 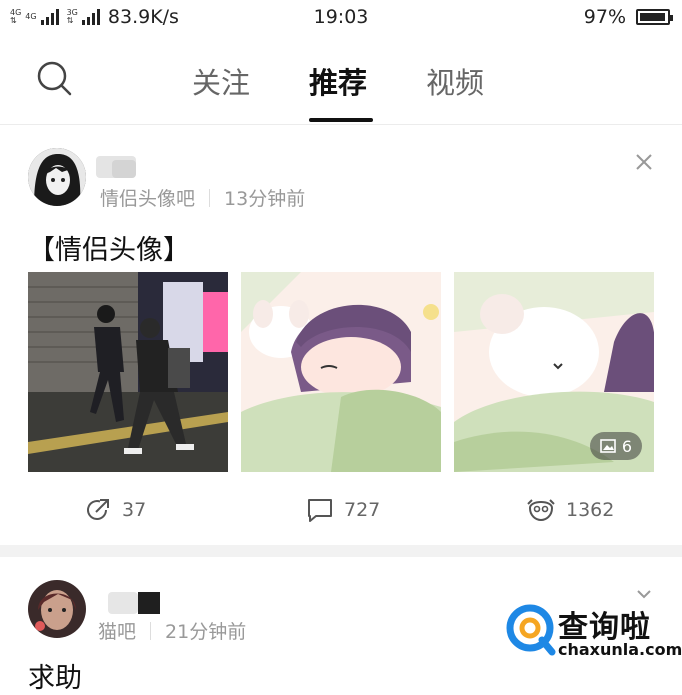 What do you see at coordinates (221, 81) in the screenshot?
I see `tab-follow: 关注` at bounding box center [221, 81].